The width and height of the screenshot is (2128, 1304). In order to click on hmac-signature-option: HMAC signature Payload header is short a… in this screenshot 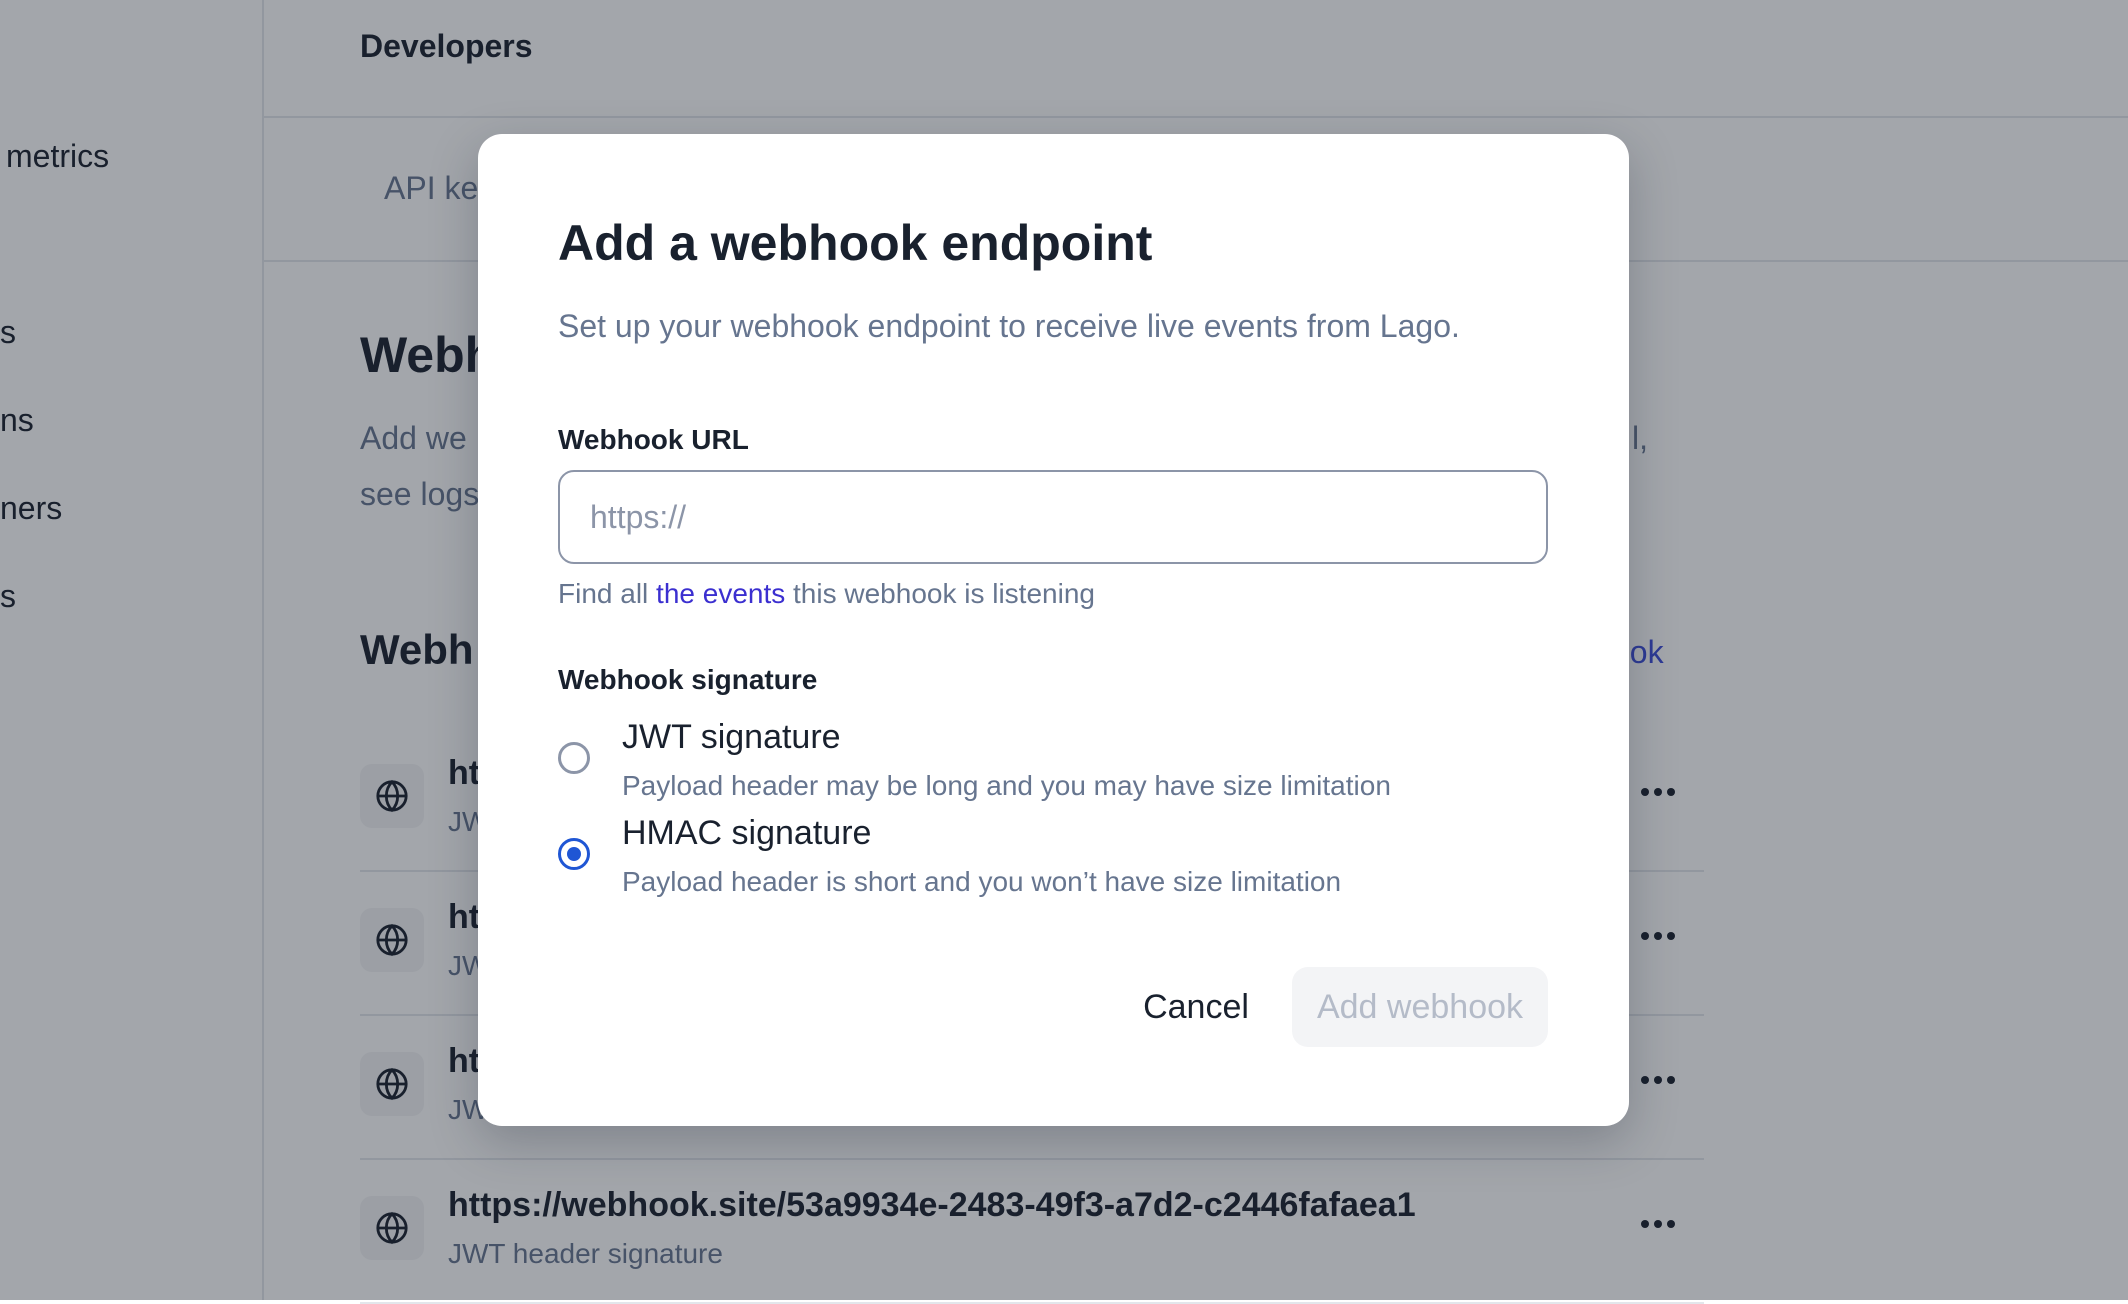, I will do `click(1053, 859)`.